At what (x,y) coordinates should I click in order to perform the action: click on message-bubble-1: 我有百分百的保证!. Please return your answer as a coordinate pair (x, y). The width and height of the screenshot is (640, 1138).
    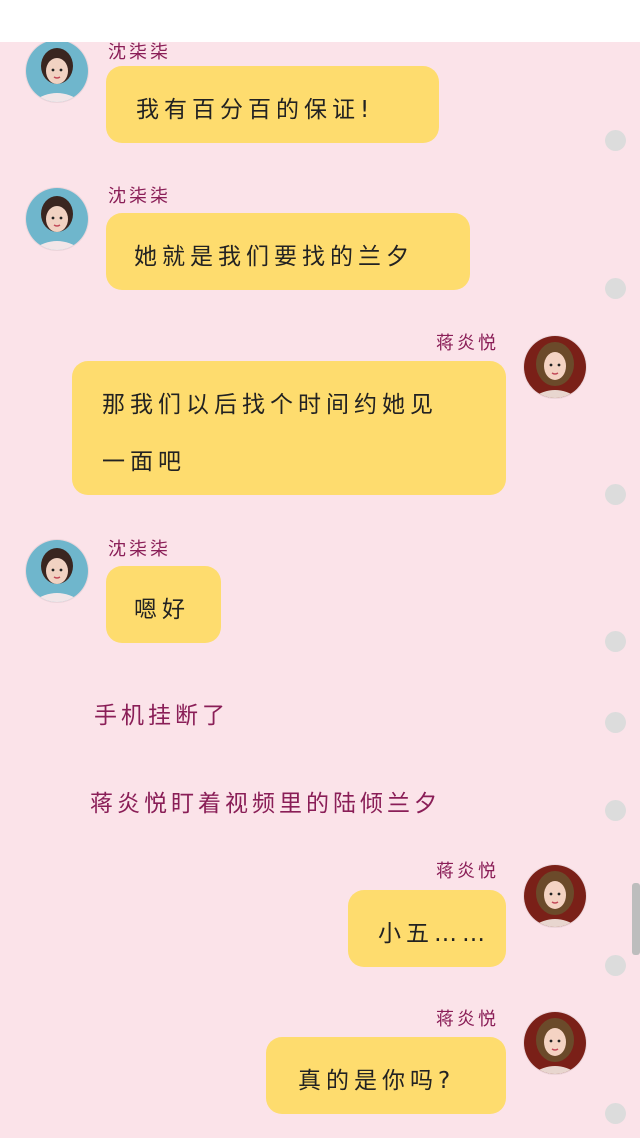
    Looking at the image, I should click on (272, 104).